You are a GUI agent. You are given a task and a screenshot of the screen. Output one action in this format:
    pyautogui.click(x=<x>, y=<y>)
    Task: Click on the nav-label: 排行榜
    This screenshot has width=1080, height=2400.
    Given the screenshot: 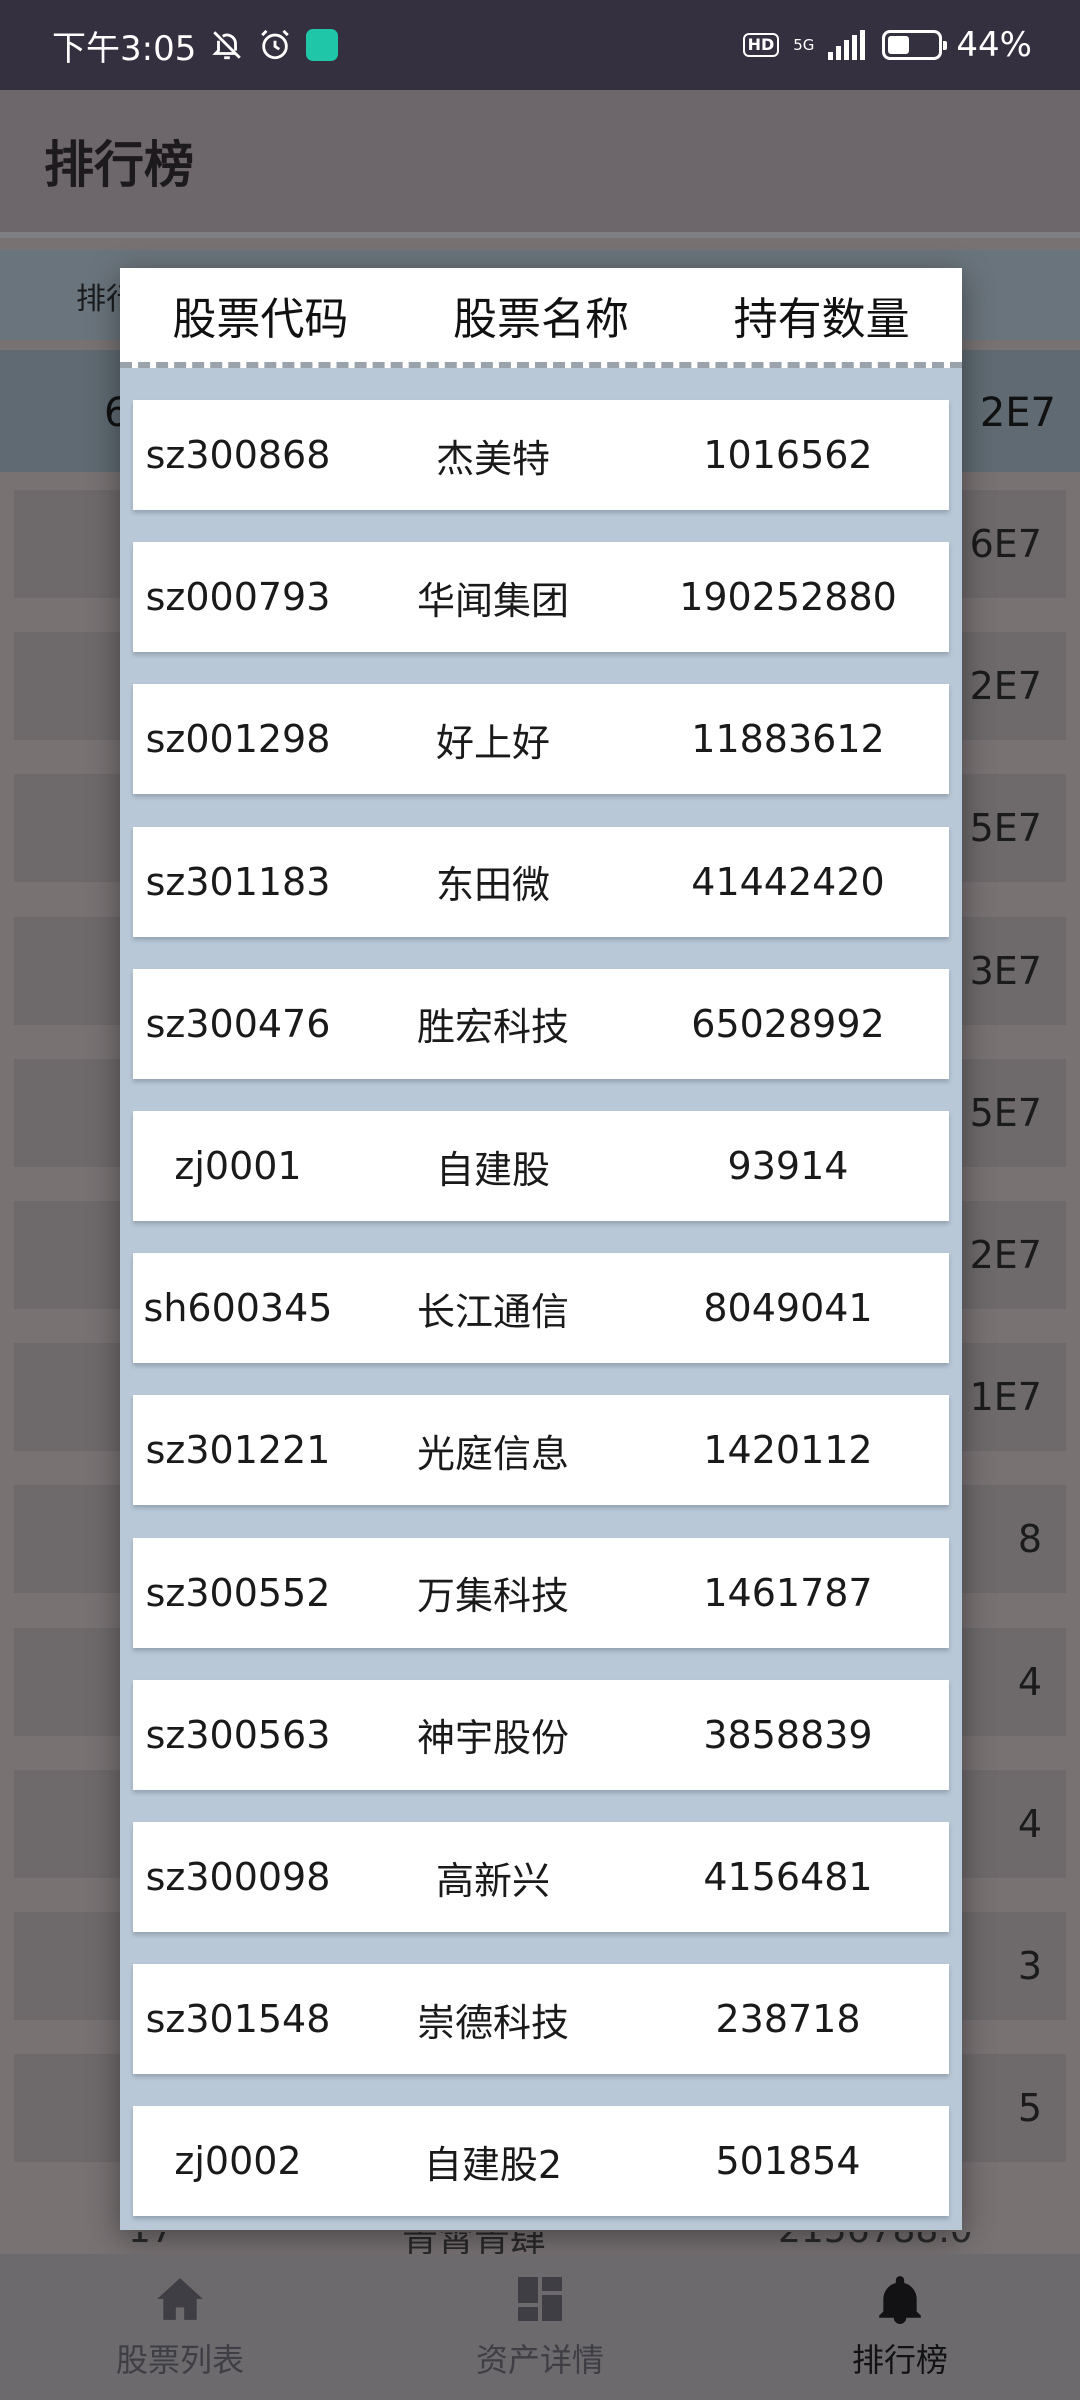 What is the action you would take?
    pyautogui.click(x=899, y=2360)
    